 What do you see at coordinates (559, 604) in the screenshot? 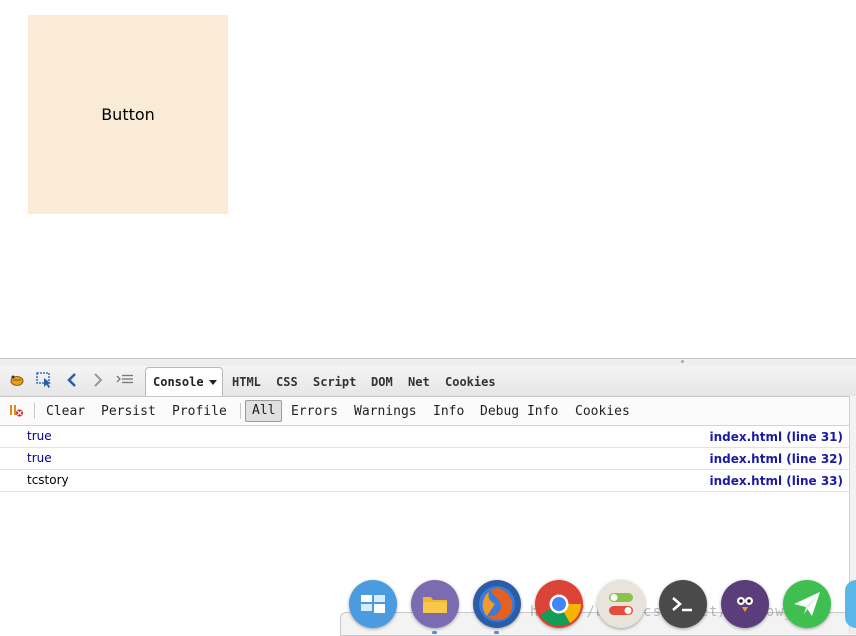
I see `chrome-icon` at bounding box center [559, 604].